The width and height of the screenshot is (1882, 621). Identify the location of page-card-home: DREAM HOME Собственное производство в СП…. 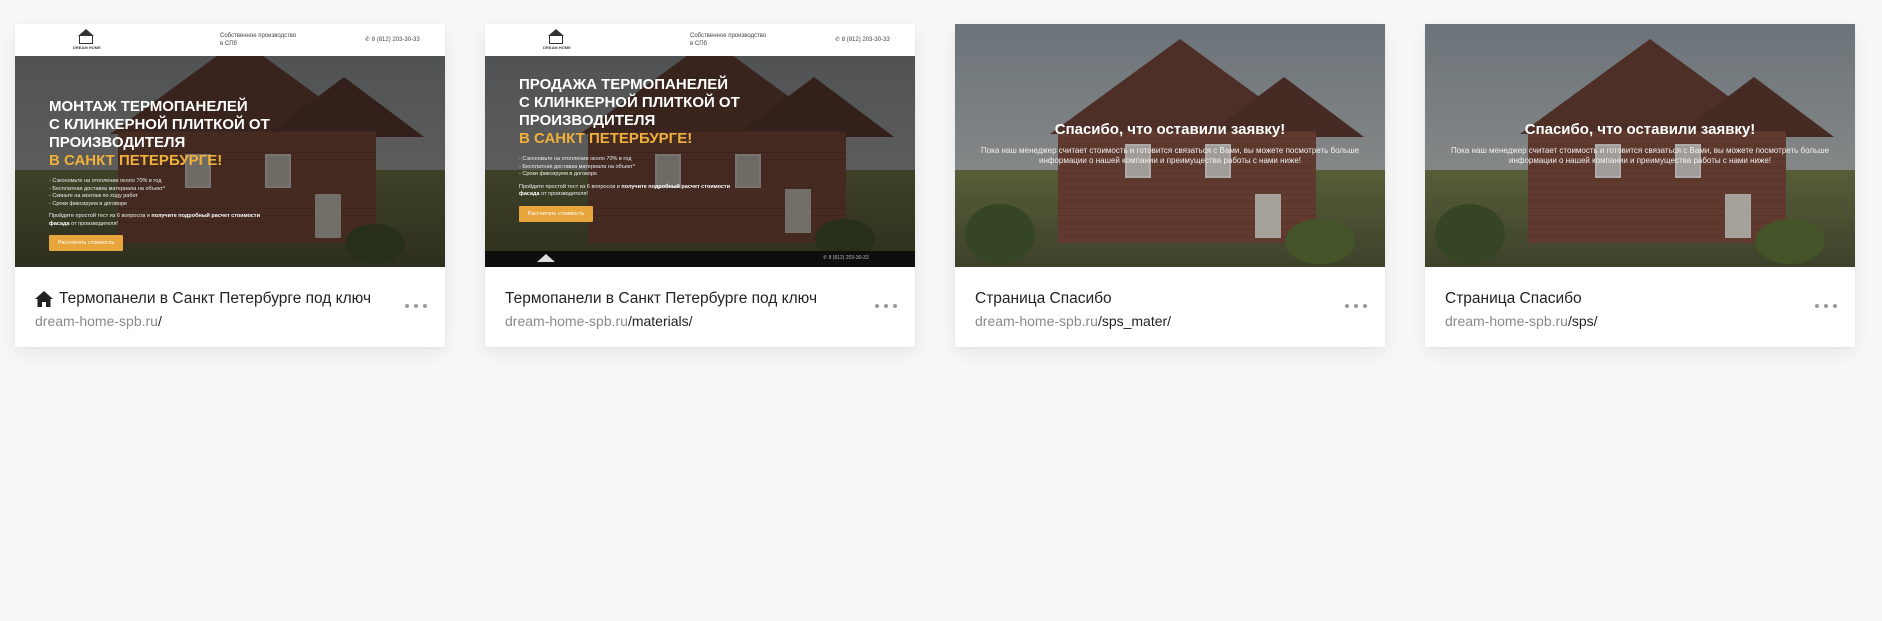
(230, 185).